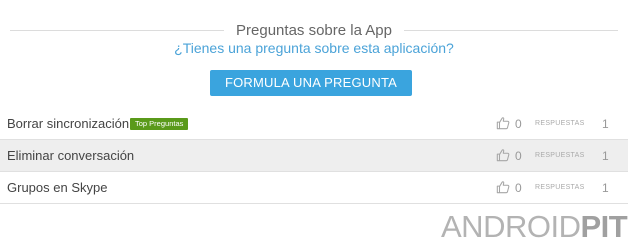 Image resolution: width=628 pixels, height=245 pixels. I want to click on watermark-android: ANDROID, so click(511, 226).